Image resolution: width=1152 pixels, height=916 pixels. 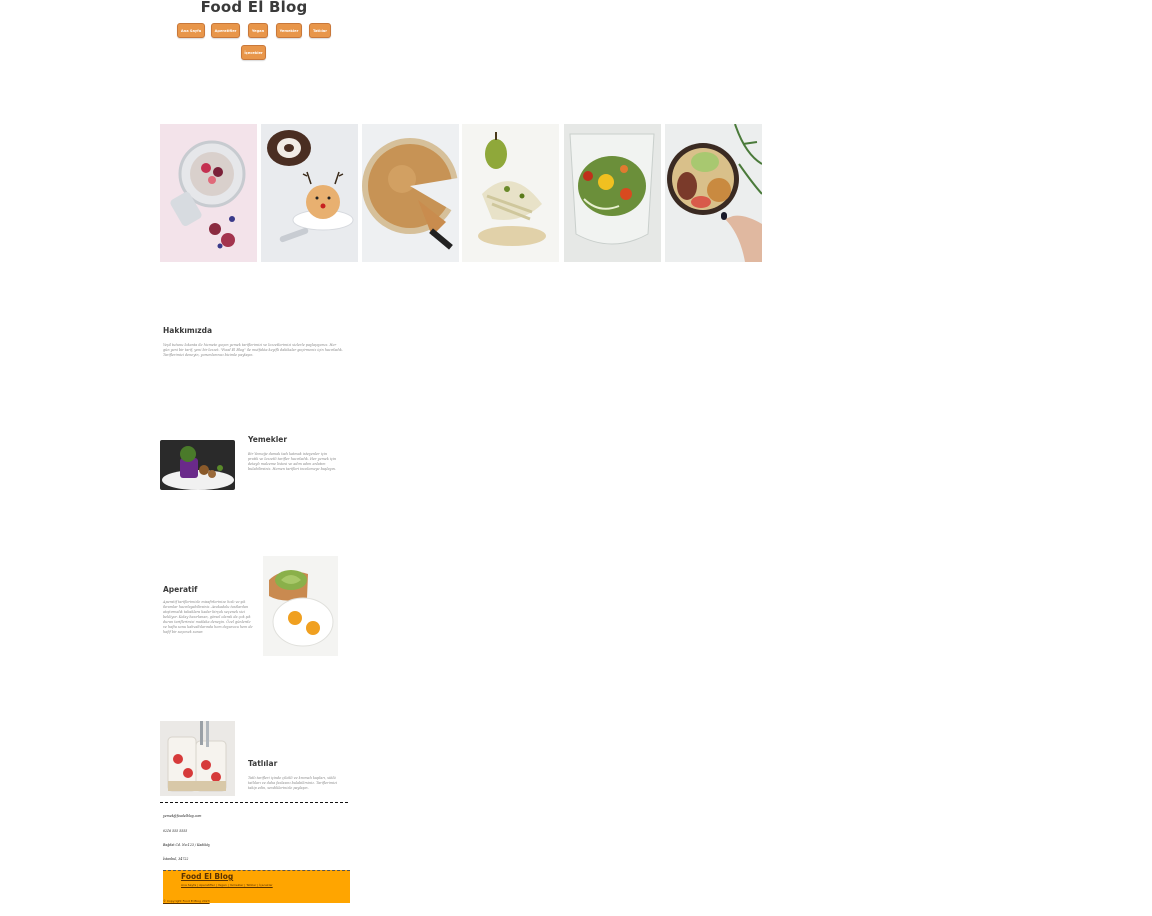 I want to click on strawberry-parfait-photo, so click(x=197, y=758).